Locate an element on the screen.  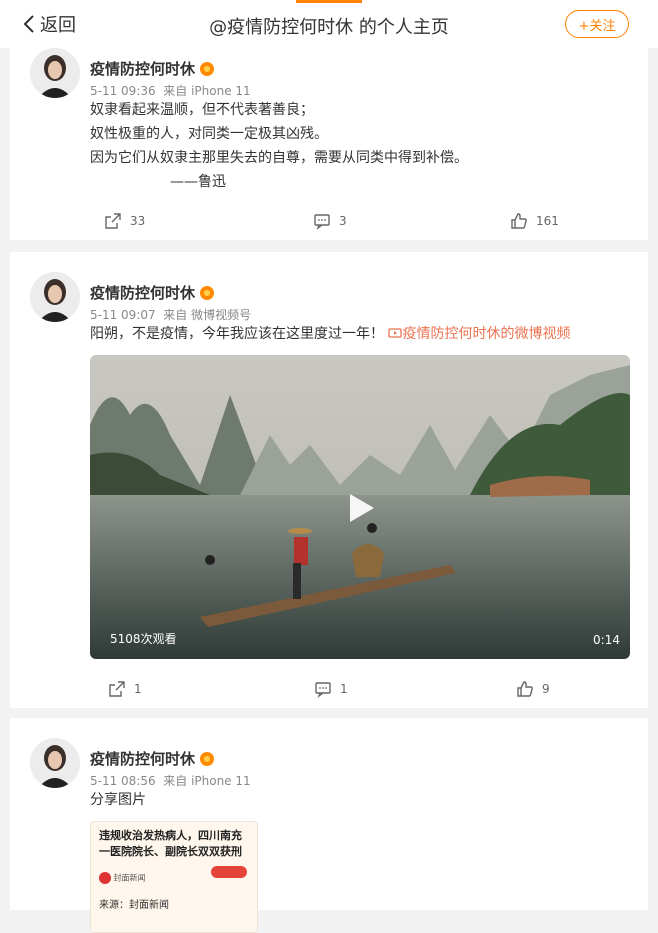
like-button: 9 is located at coordinates (533, 689).